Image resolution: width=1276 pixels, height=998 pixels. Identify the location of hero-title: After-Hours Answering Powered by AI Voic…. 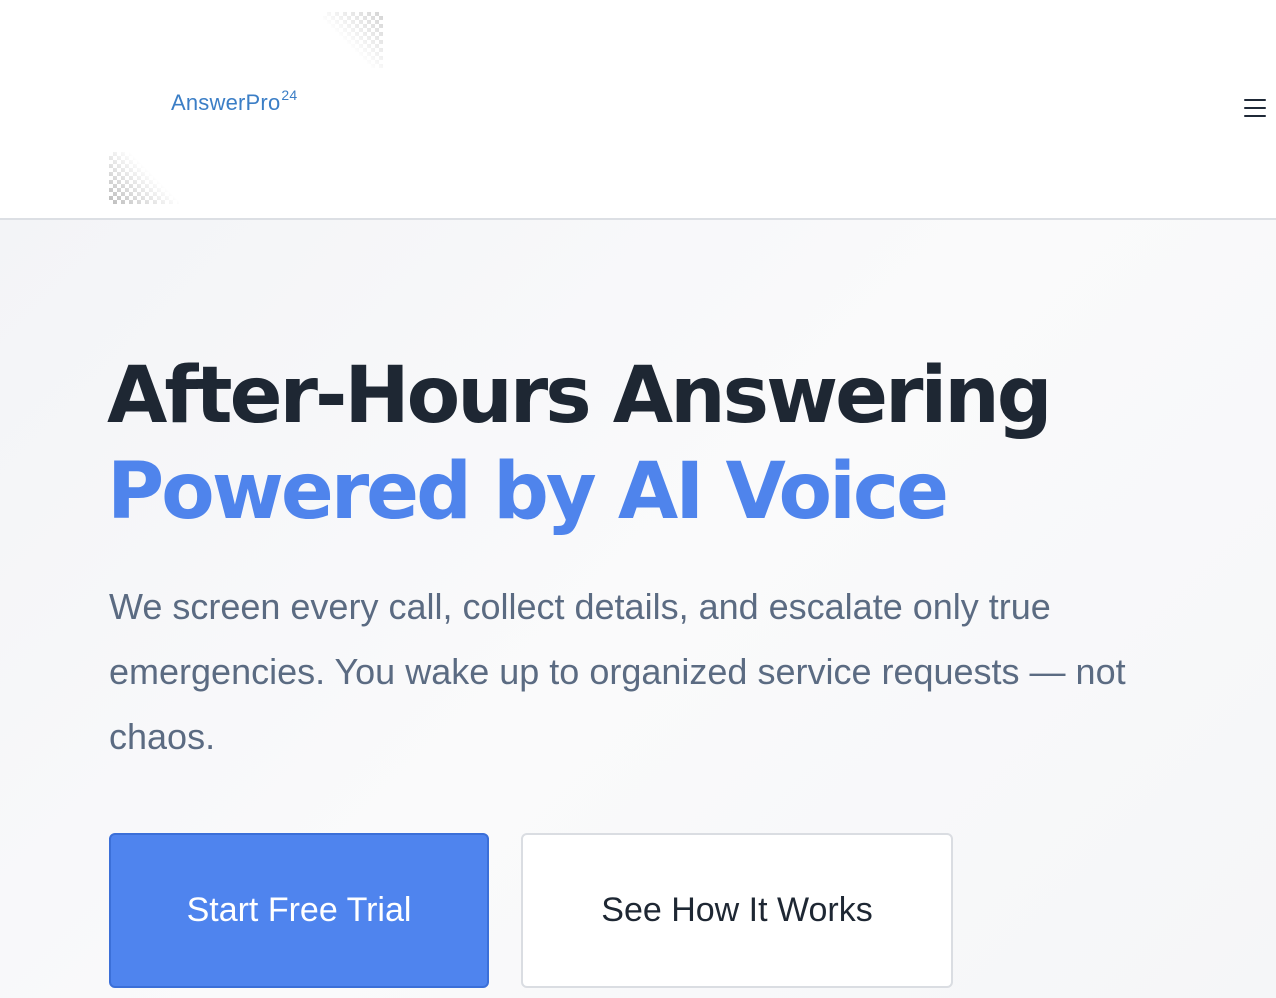
(580, 444).